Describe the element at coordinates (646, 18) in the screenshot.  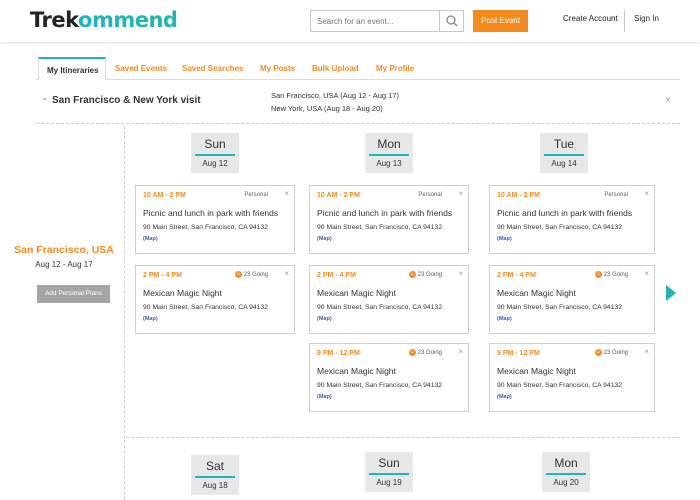
I see `sign-in-link: Sign In` at that location.